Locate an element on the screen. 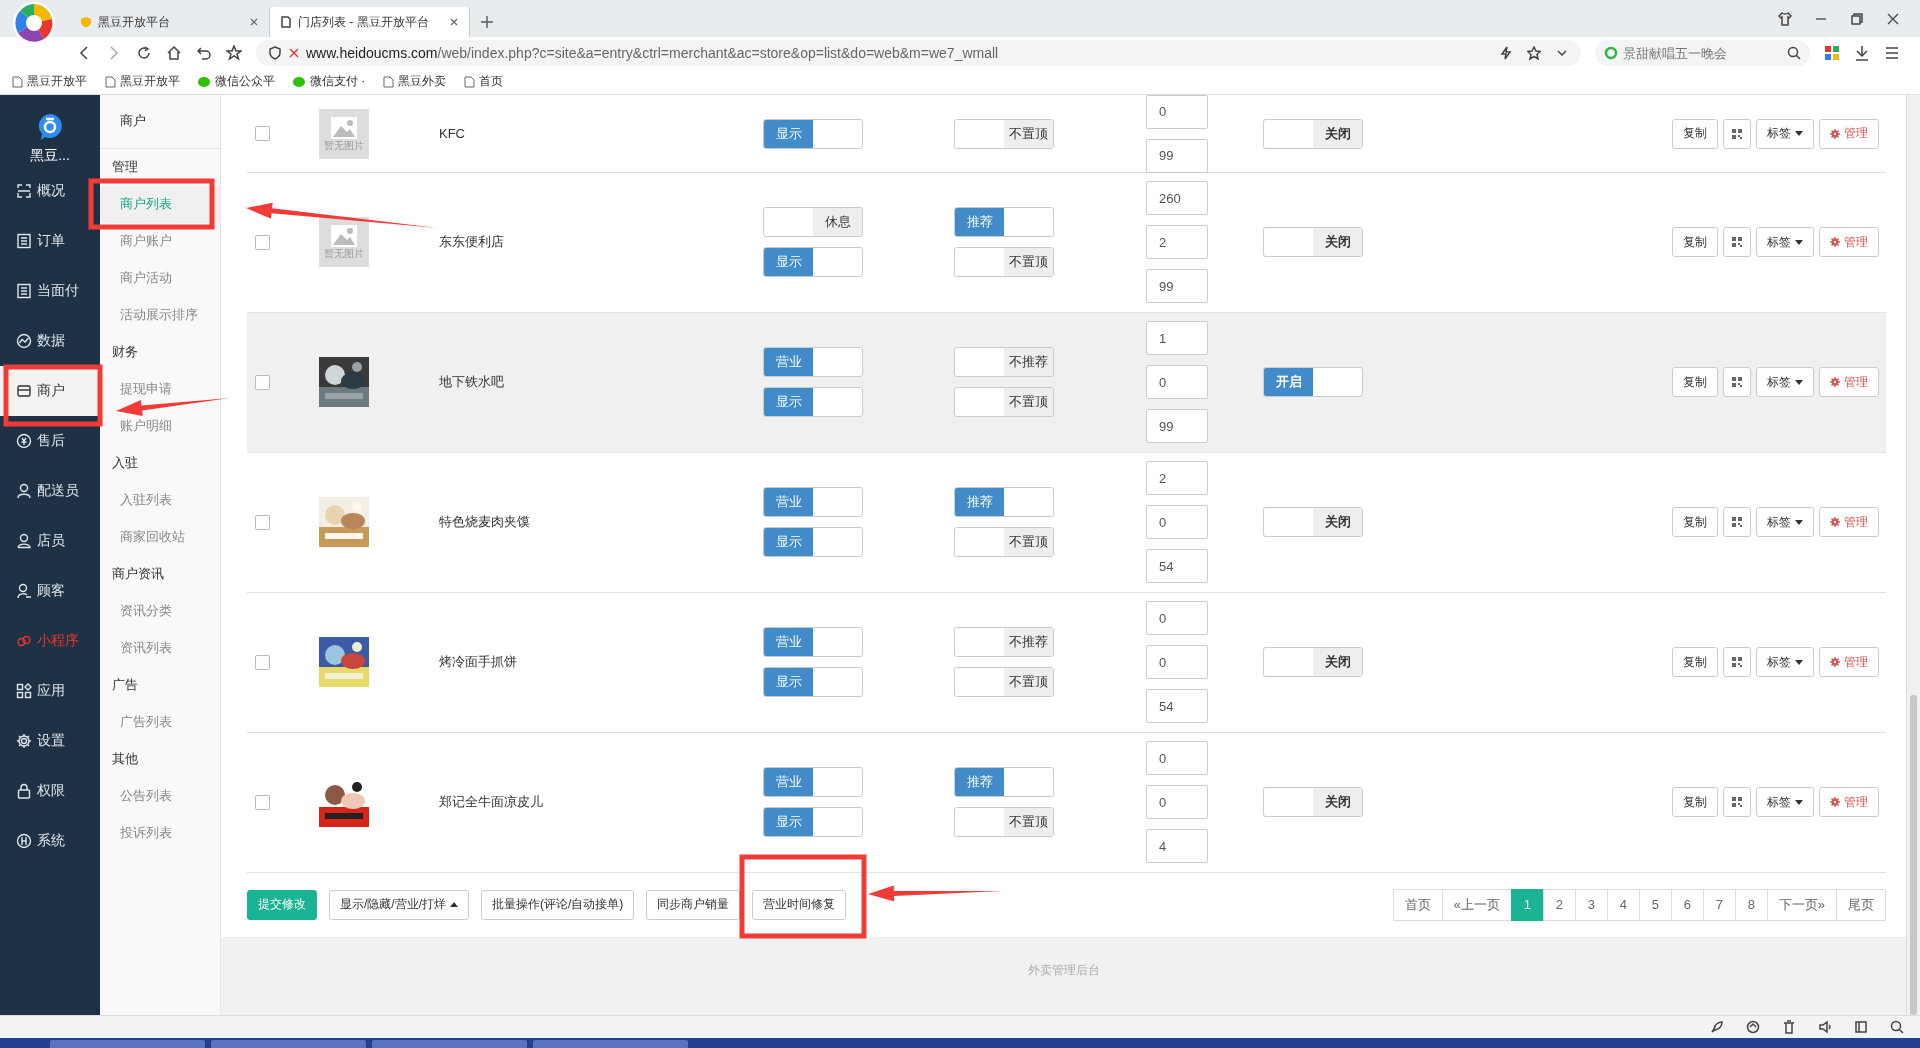  sidebar-item: 店员 is located at coordinates (50, 540).